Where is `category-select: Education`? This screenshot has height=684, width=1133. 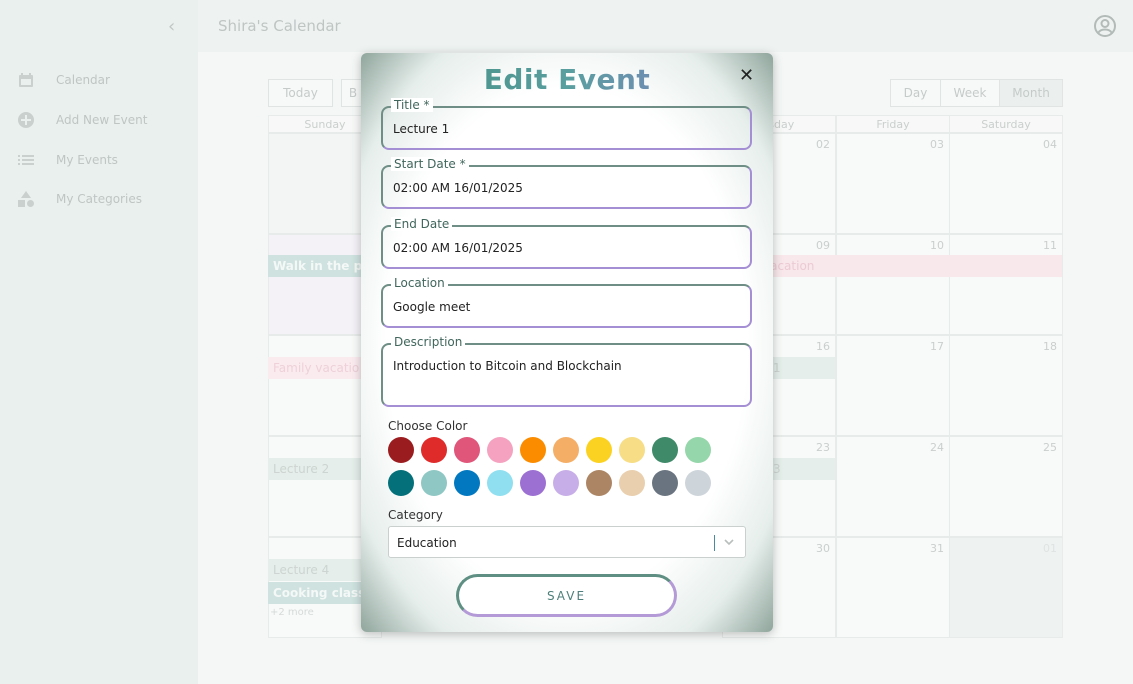 category-select: Education is located at coordinates (567, 542).